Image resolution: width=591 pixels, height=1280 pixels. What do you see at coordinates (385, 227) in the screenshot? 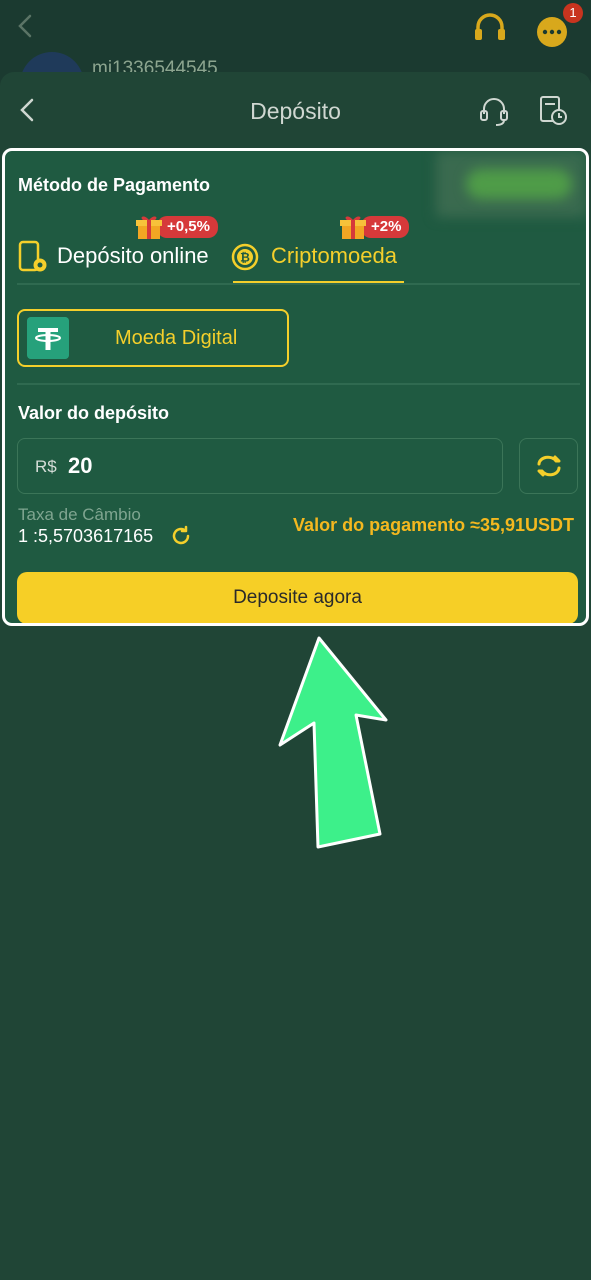
I see `promo-text: +2%` at bounding box center [385, 227].